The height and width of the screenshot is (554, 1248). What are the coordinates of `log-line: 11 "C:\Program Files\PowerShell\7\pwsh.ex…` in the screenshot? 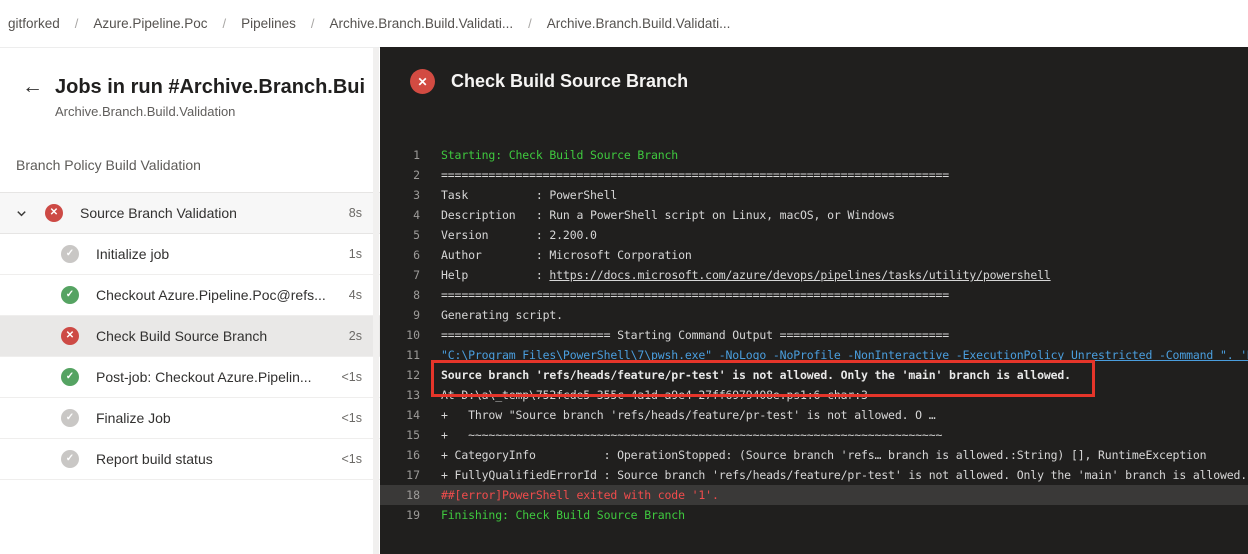 It's located at (814, 355).